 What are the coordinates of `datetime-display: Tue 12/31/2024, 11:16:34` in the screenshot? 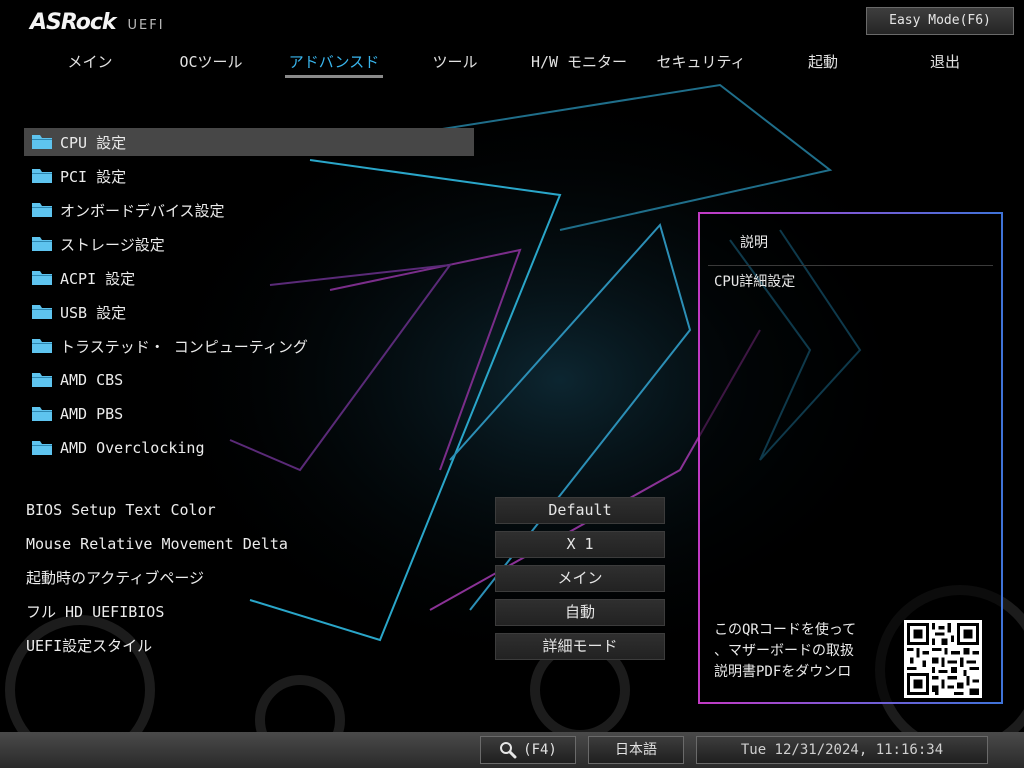 It's located at (842, 750).